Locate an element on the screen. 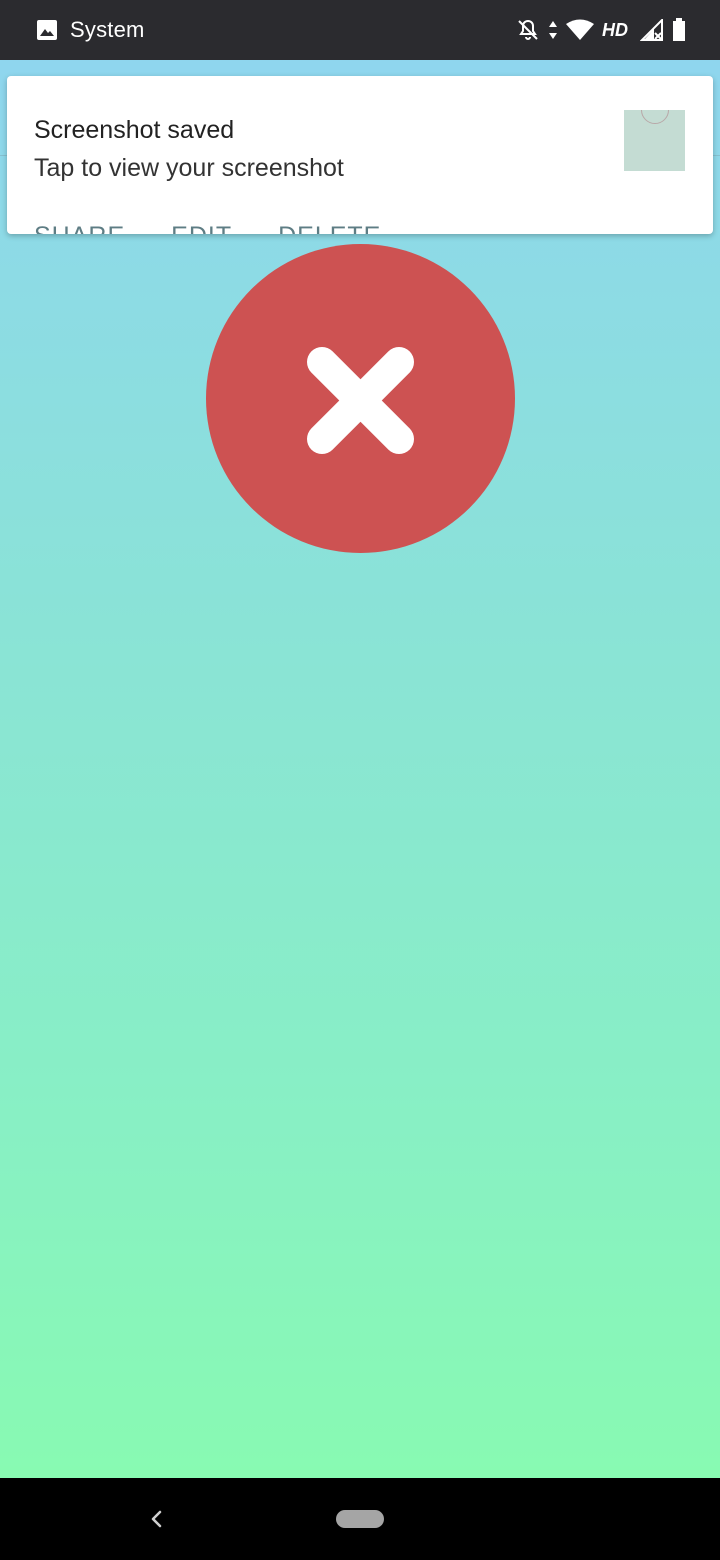 Image resolution: width=720 pixels, height=1560 pixels. cell-signal-icon is located at coordinates (651, 30).